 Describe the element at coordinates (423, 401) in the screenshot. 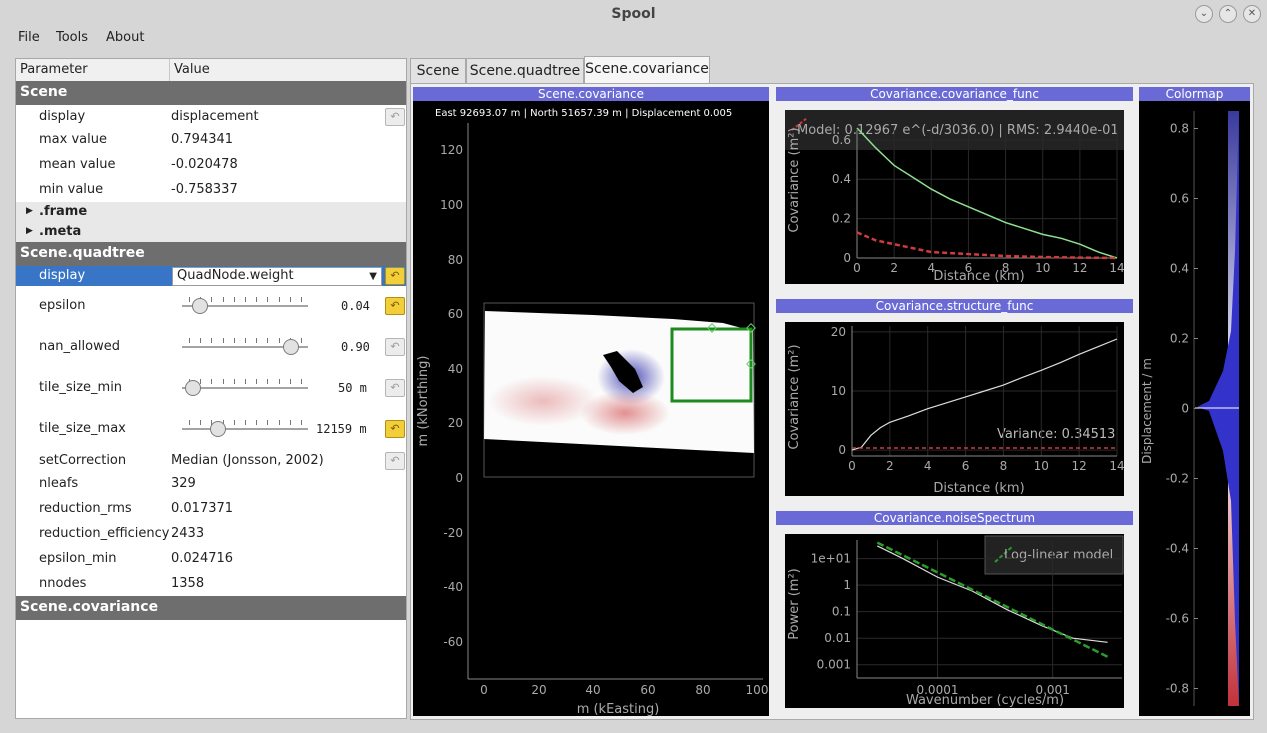

I see `scene-ylabel: m (kNorthing)` at that location.